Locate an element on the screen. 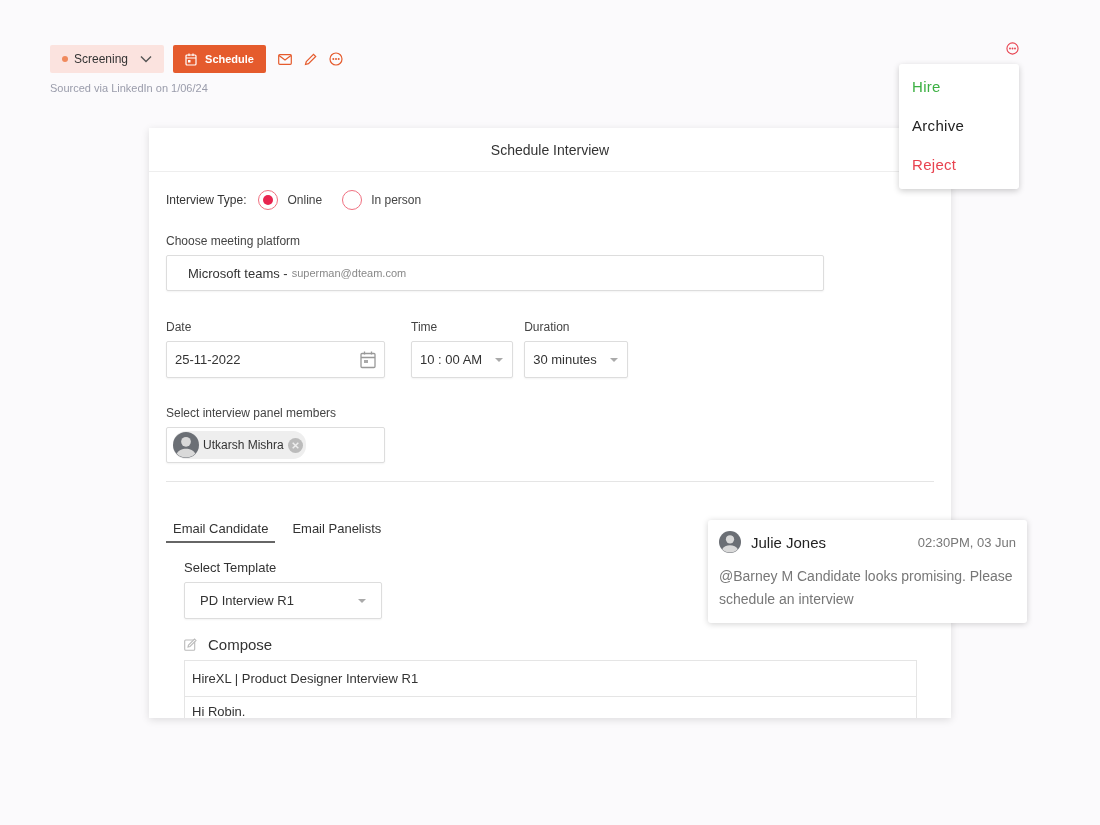  source-text: Sourced via LinkedIn on 1/06/24 is located at coordinates (129, 88).